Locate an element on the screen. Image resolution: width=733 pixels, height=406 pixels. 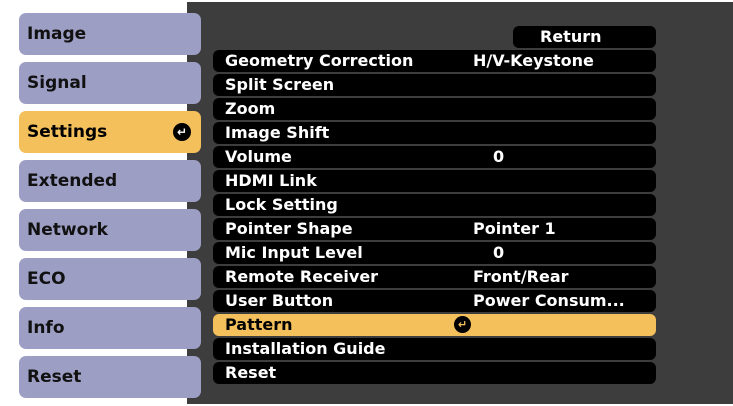
menu-item-mic-input-level: Mic Input Level 0 is located at coordinates (434, 253).